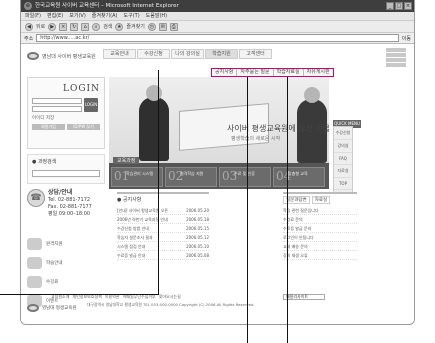  Describe the element at coordinates (170, 297) in the screenshot. I see `footer-link: 찾아오시는길` at that location.